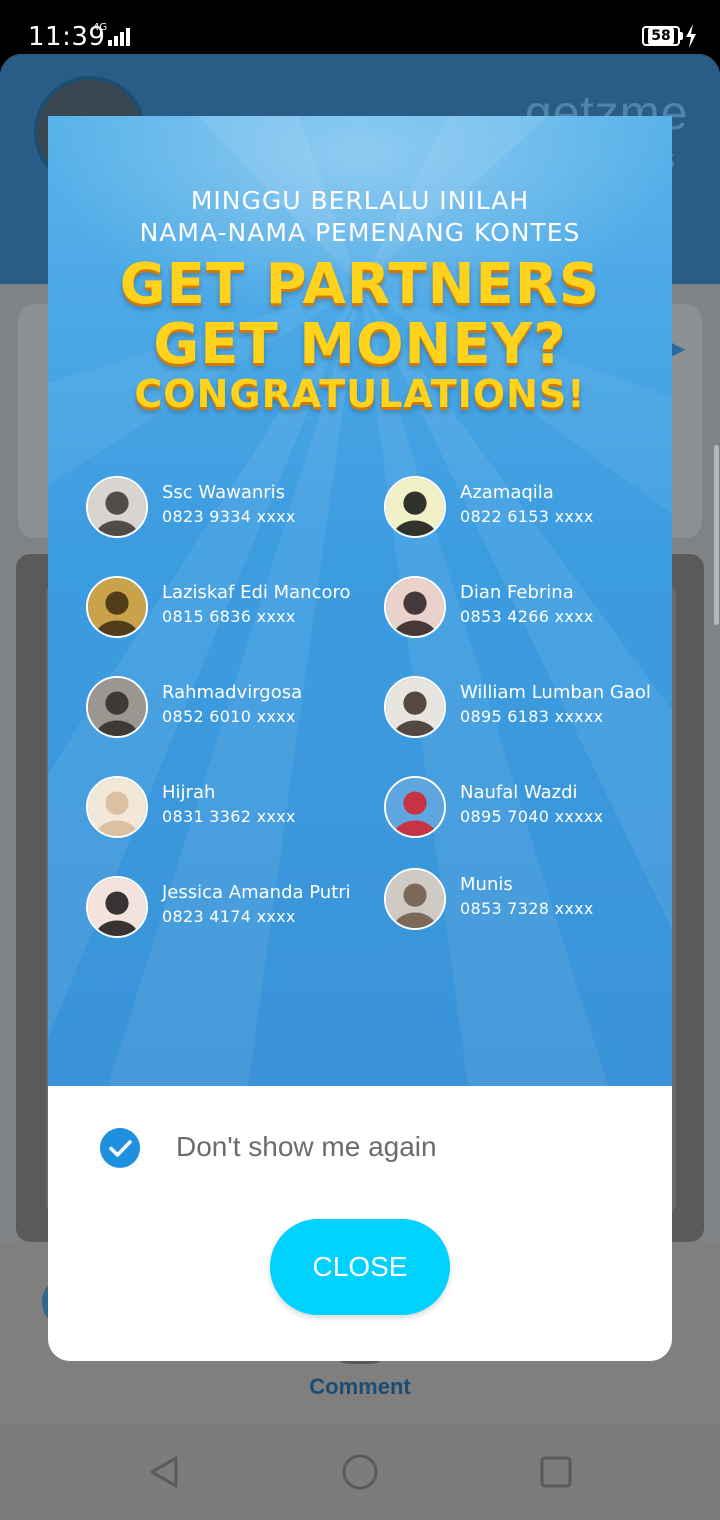 This screenshot has height=1520, width=720. Describe the element at coordinates (360, 284) in the screenshot. I see `headline-1: GET PARTNERS` at that location.